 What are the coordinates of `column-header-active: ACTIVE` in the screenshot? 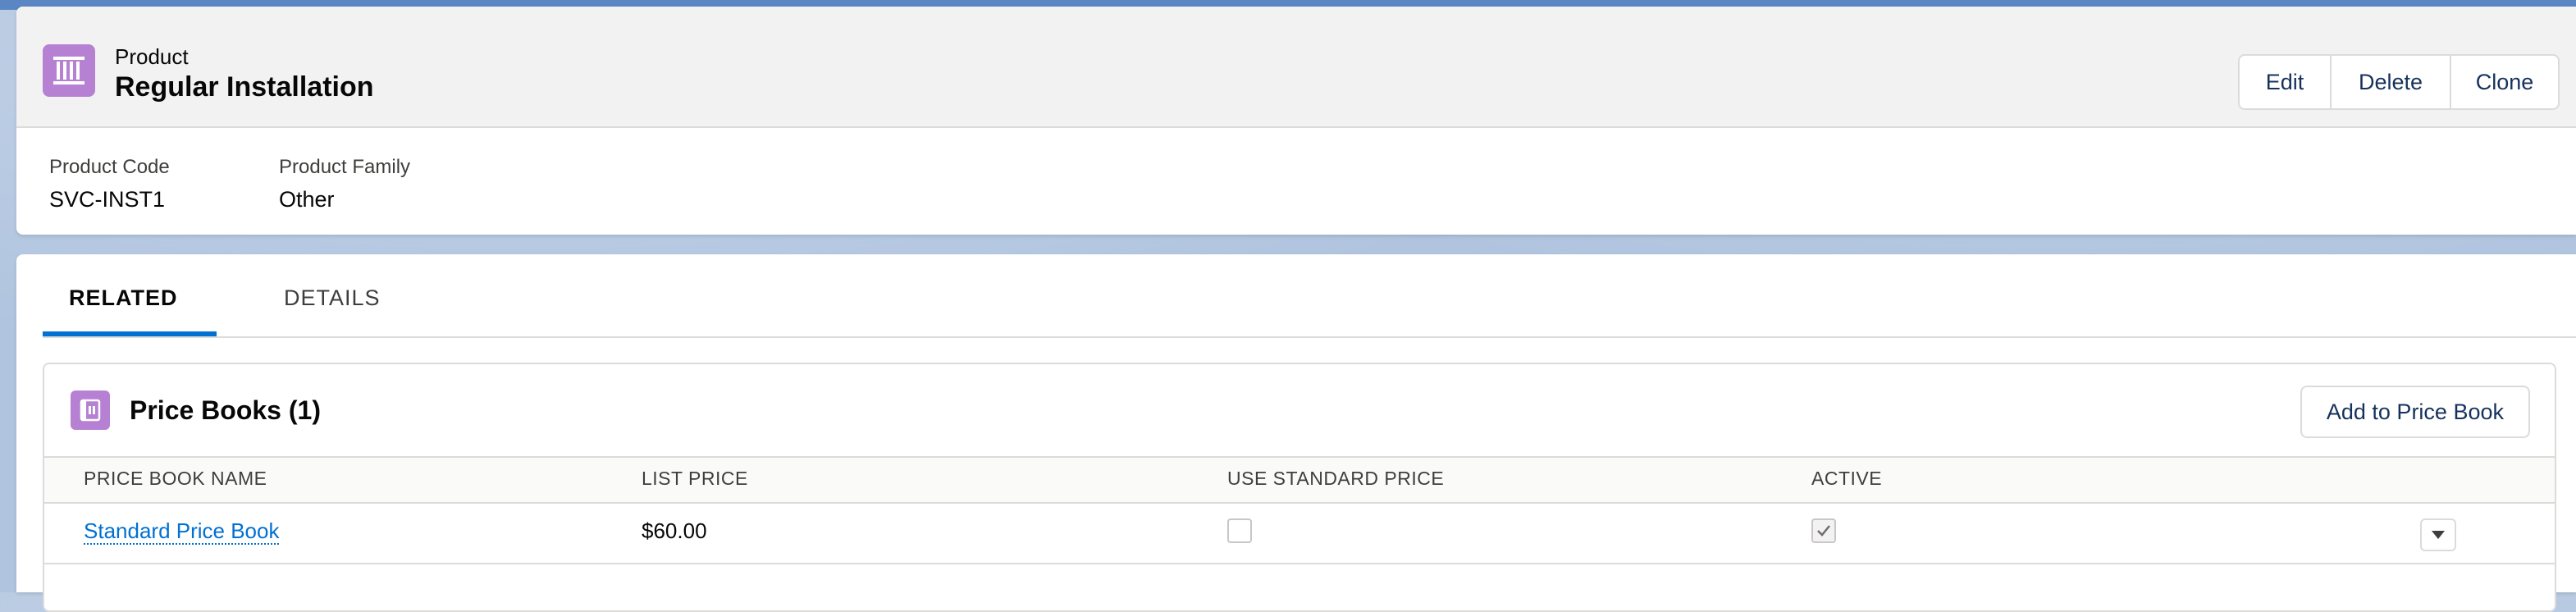 It's located at (1847, 479).